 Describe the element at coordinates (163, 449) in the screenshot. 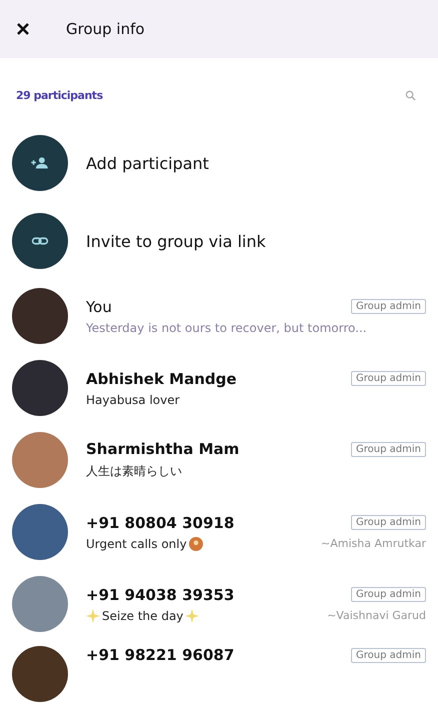

I see `member-name: Sharmishtha Mam` at that location.